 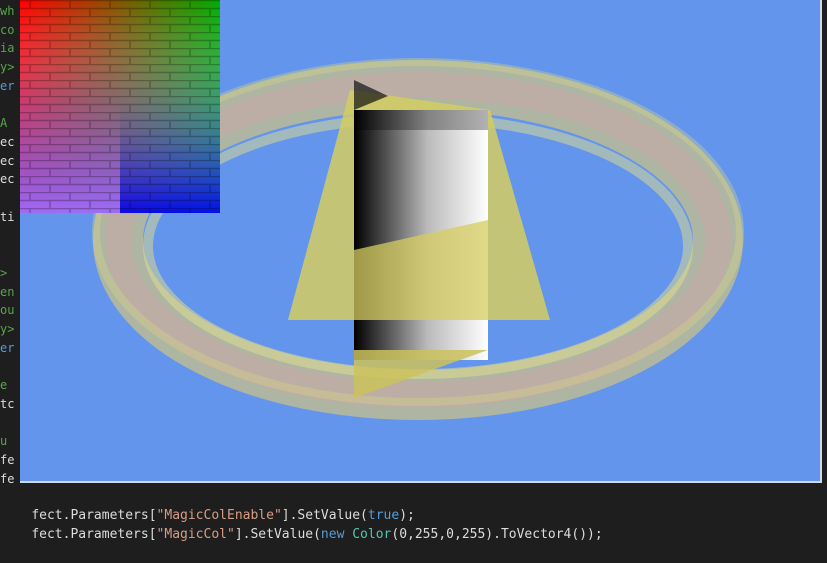 I want to click on code-token: ].SetValue(, so click(x=277, y=534).